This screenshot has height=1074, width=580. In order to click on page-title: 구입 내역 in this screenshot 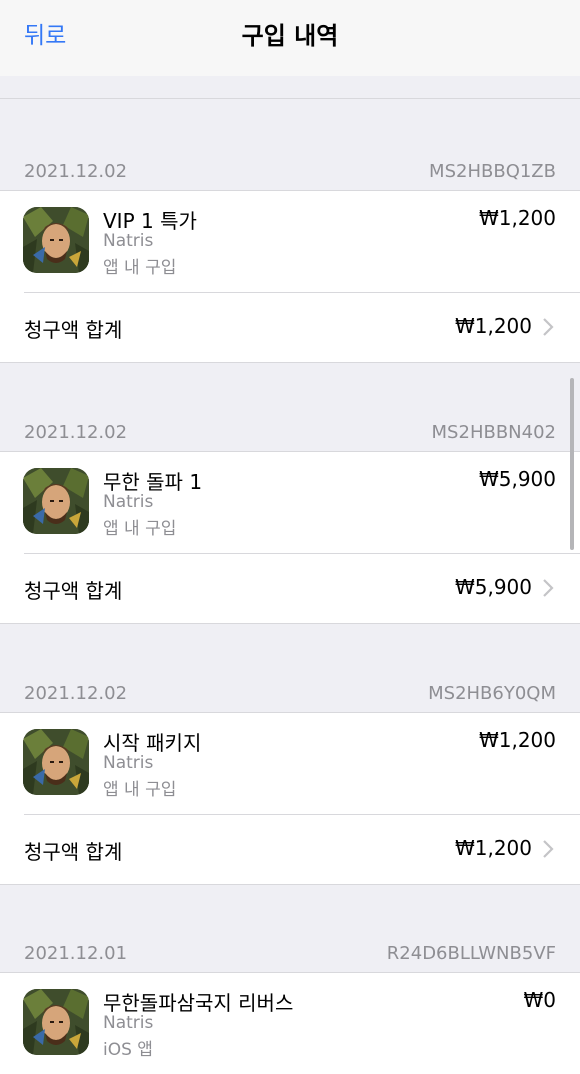, I will do `click(290, 36)`.